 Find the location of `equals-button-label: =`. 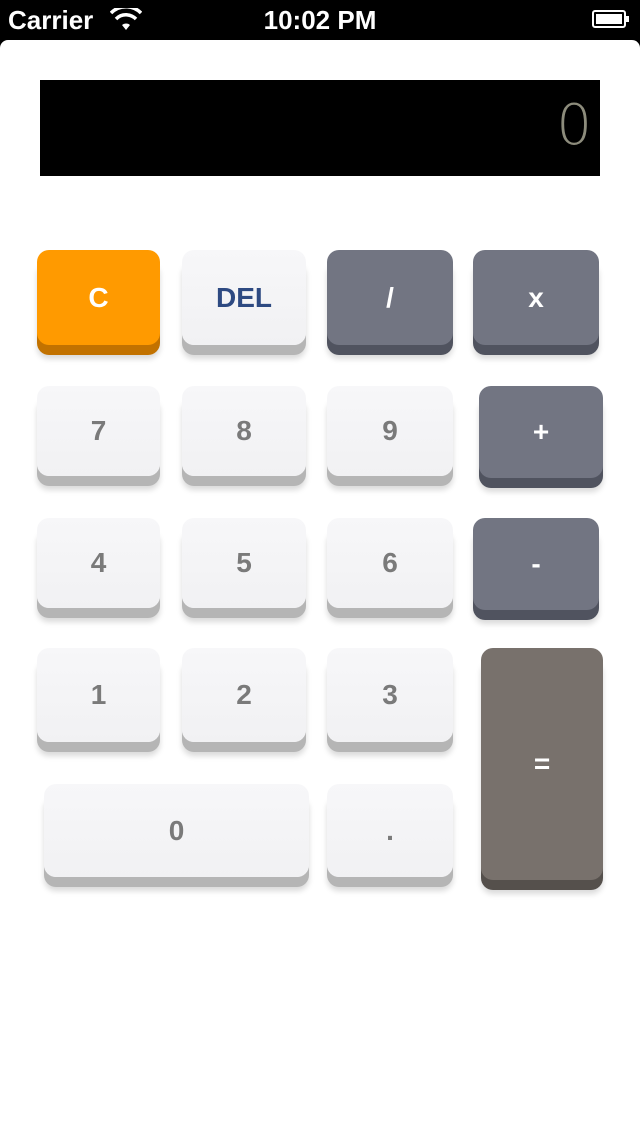

equals-button-label: = is located at coordinates (542, 763).